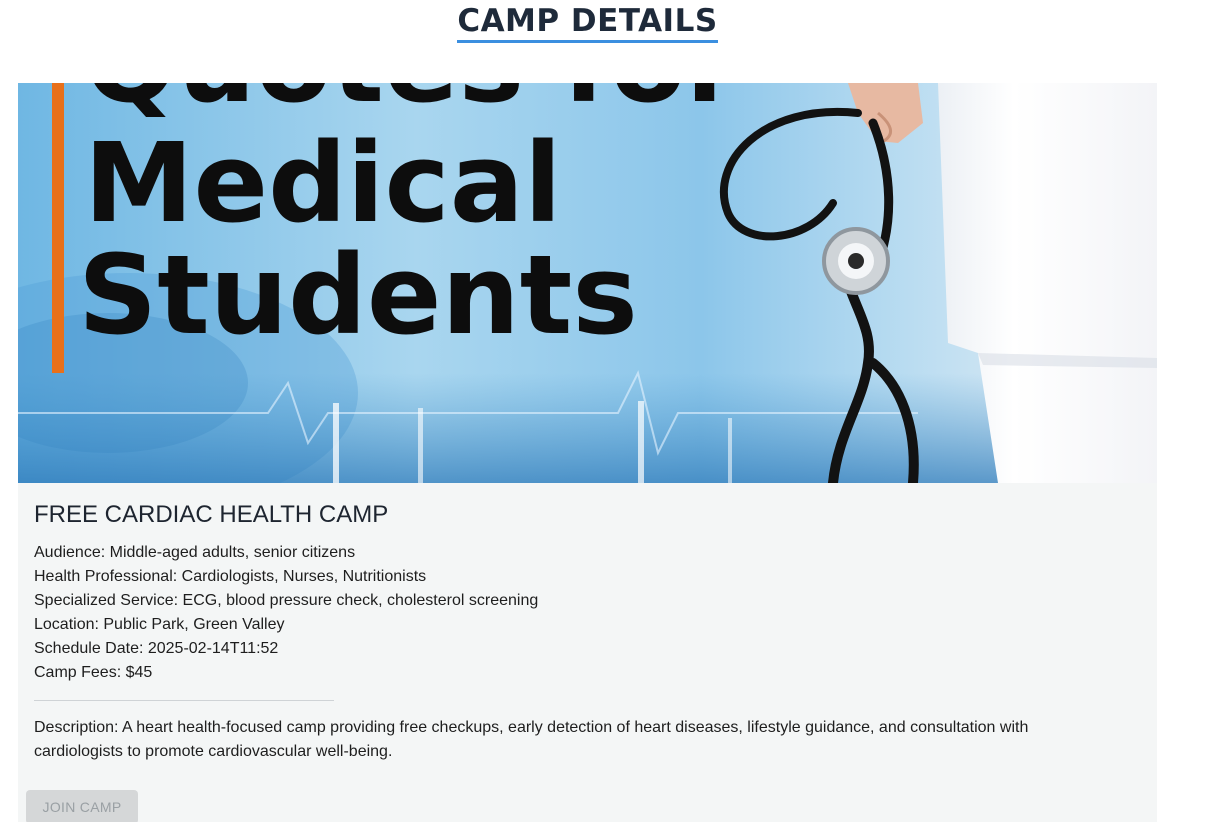 This screenshot has height=822, width=1218. What do you see at coordinates (82, 806) in the screenshot?
I see `join-camp-button: JOIN CAMP` at bounding box center [82, 806].